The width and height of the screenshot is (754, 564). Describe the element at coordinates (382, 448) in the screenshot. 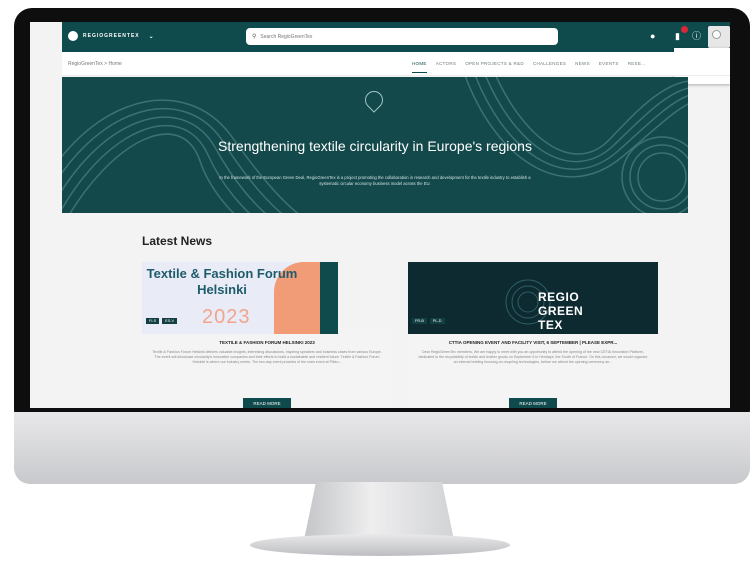

I see `monitor-chin` at that location.